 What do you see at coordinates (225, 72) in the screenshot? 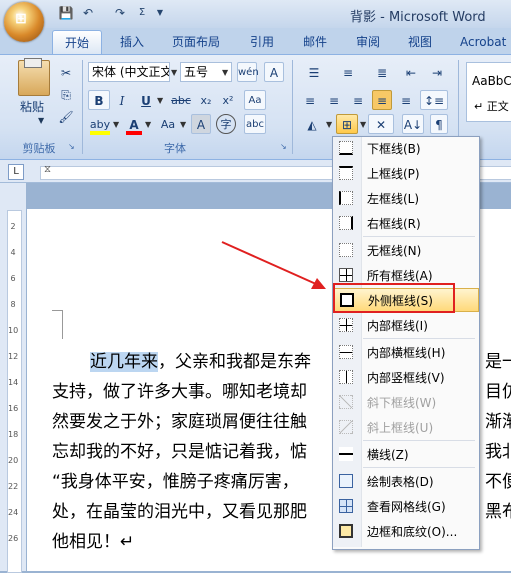
I see `font-size-dropdown-icon: ▼` at bounding box center [225, 72].